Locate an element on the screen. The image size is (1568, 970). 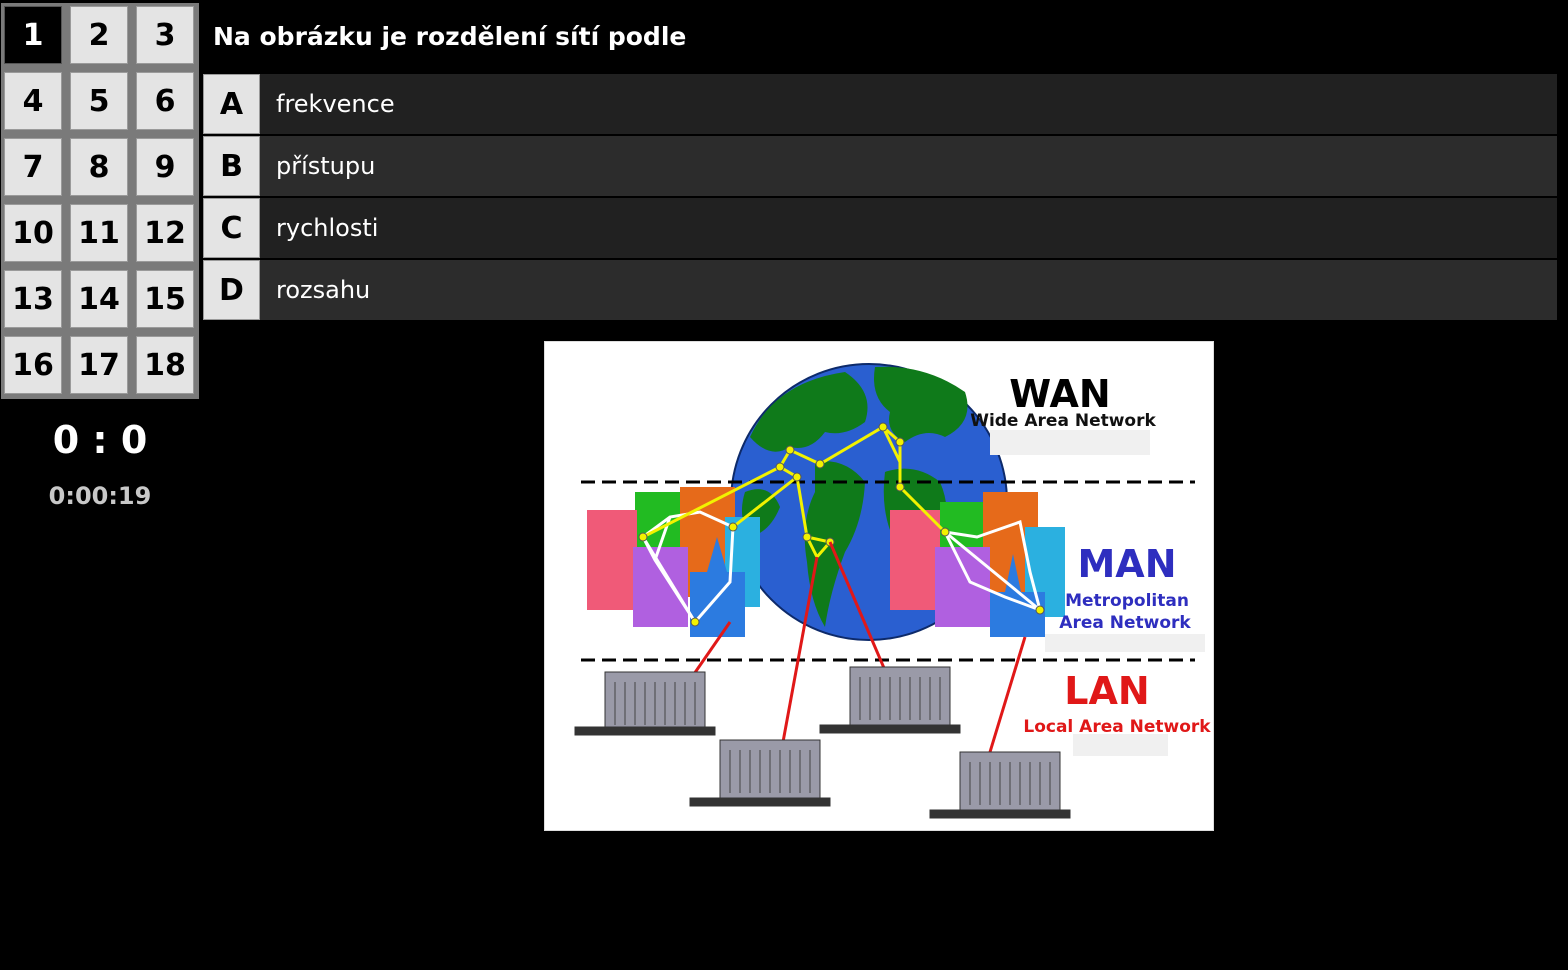
question-number-17: 17 is located at coordinates (99, 365).